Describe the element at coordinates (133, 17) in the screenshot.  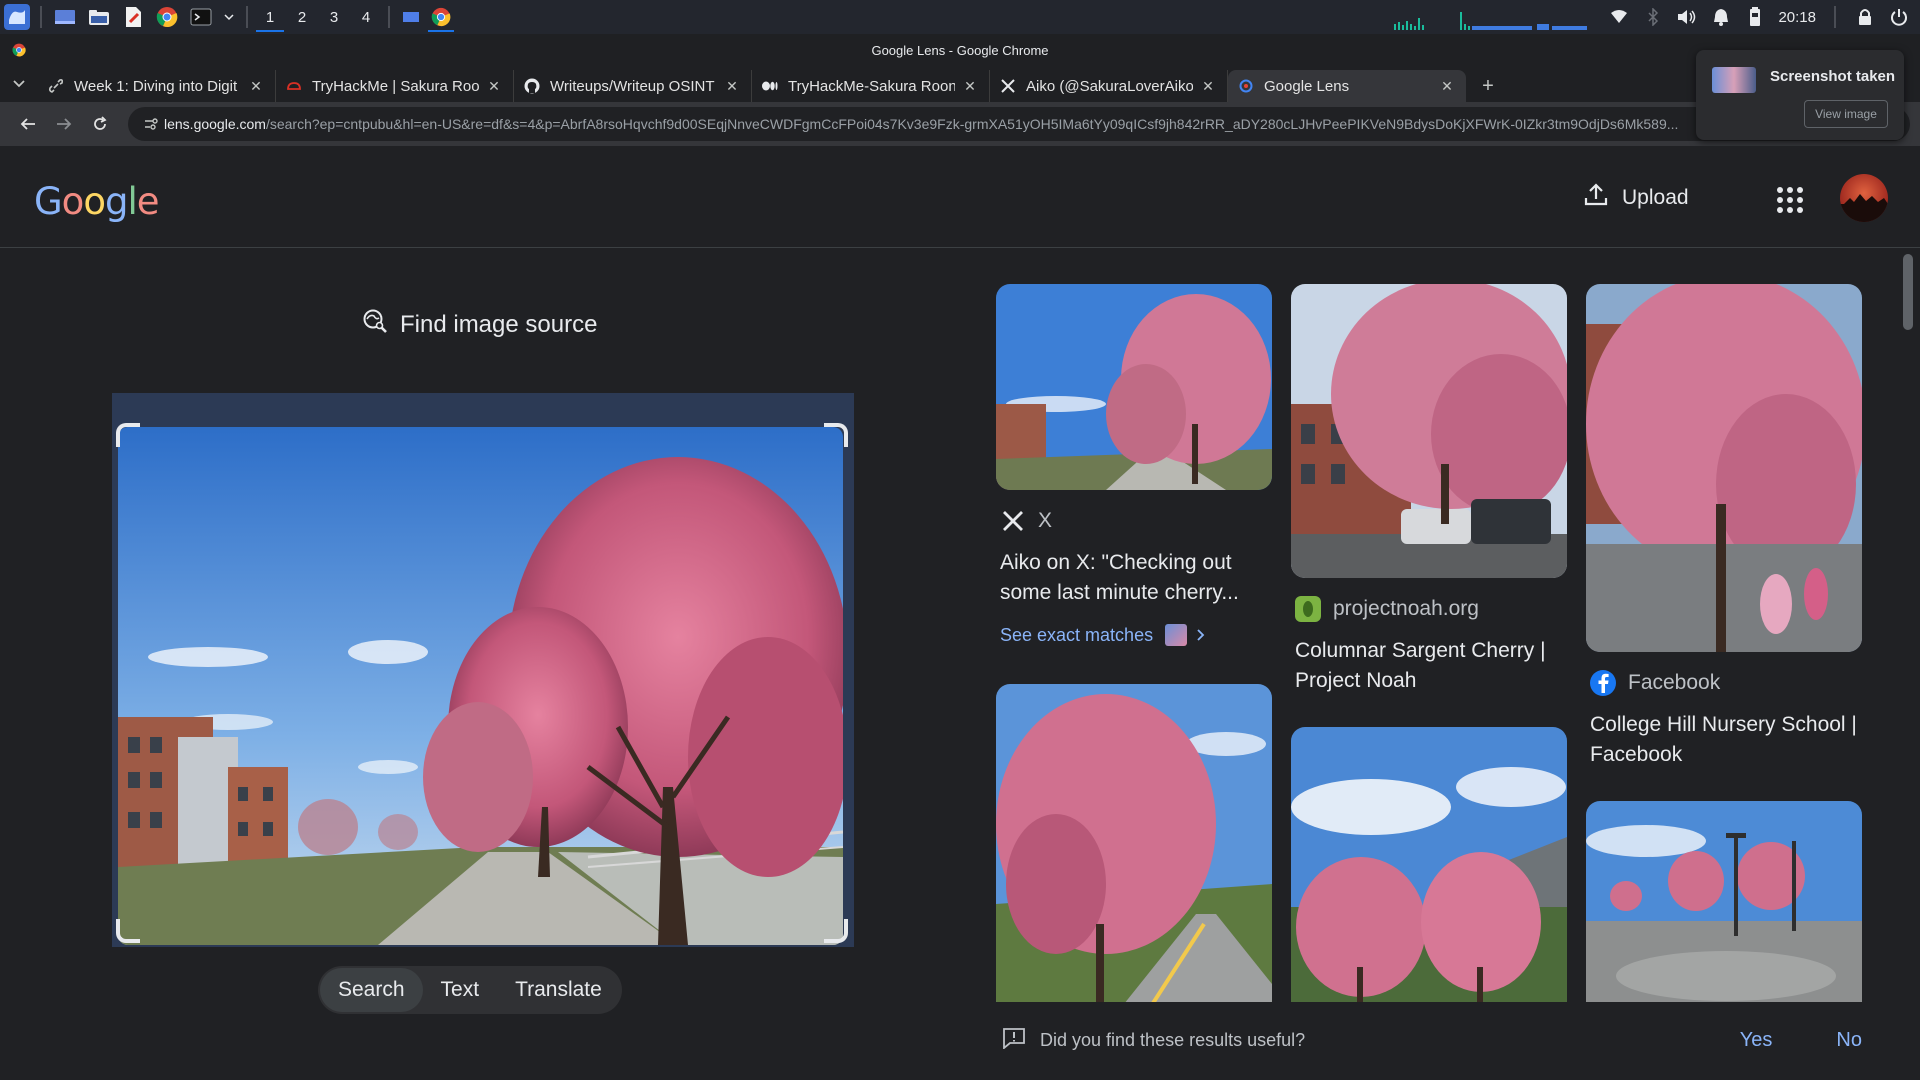
I see `pdf-icon` at that location.